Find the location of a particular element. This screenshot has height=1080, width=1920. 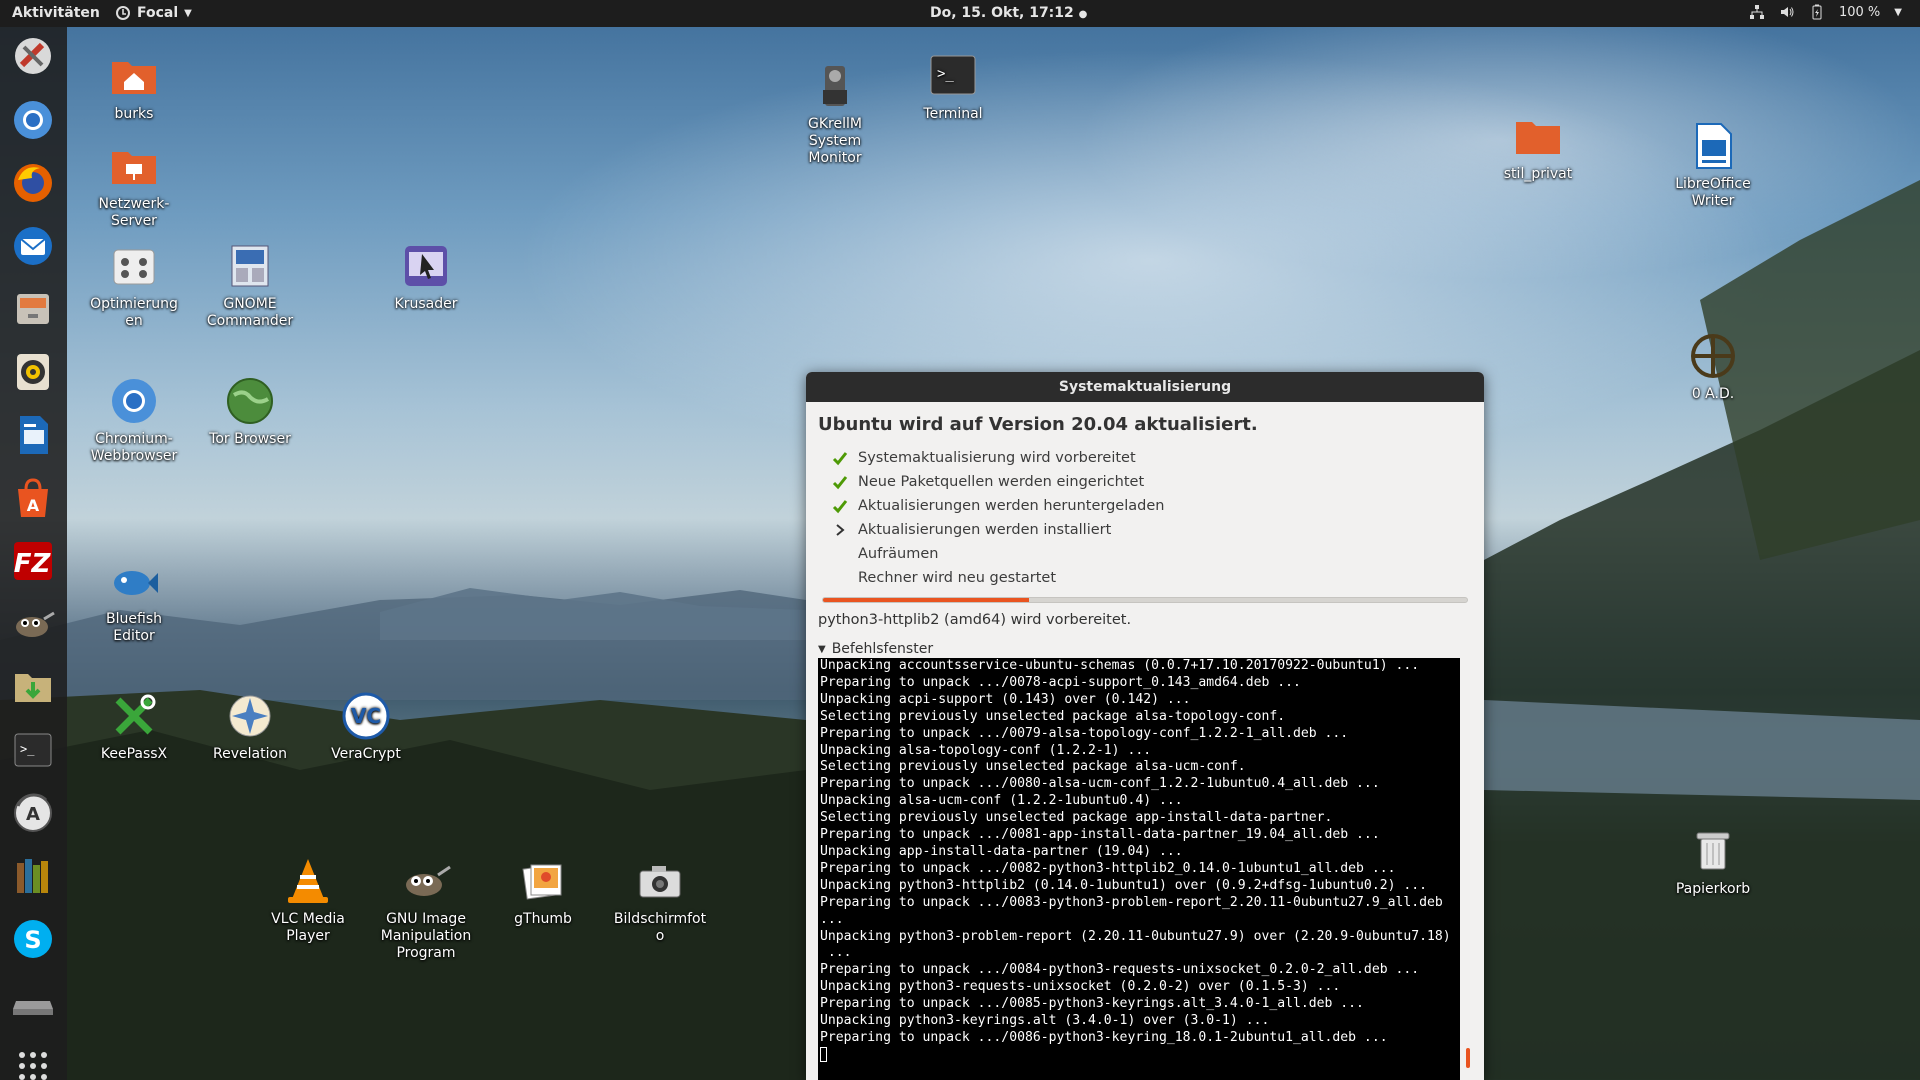

desktop-icon-krusader: Krusader is located at coordinates (426, 276).